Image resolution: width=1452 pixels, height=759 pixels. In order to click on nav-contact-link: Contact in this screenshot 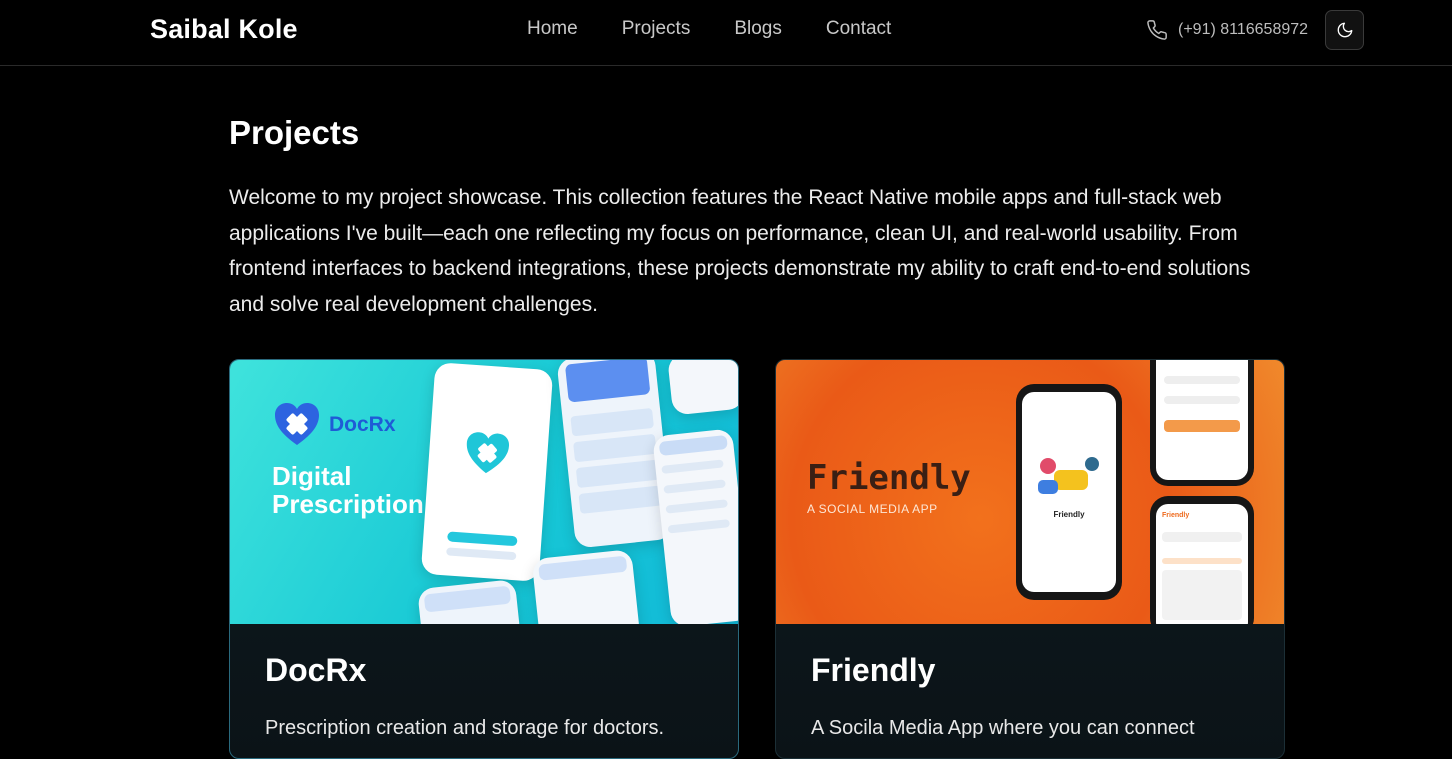, I will do `click(858, 29)`.